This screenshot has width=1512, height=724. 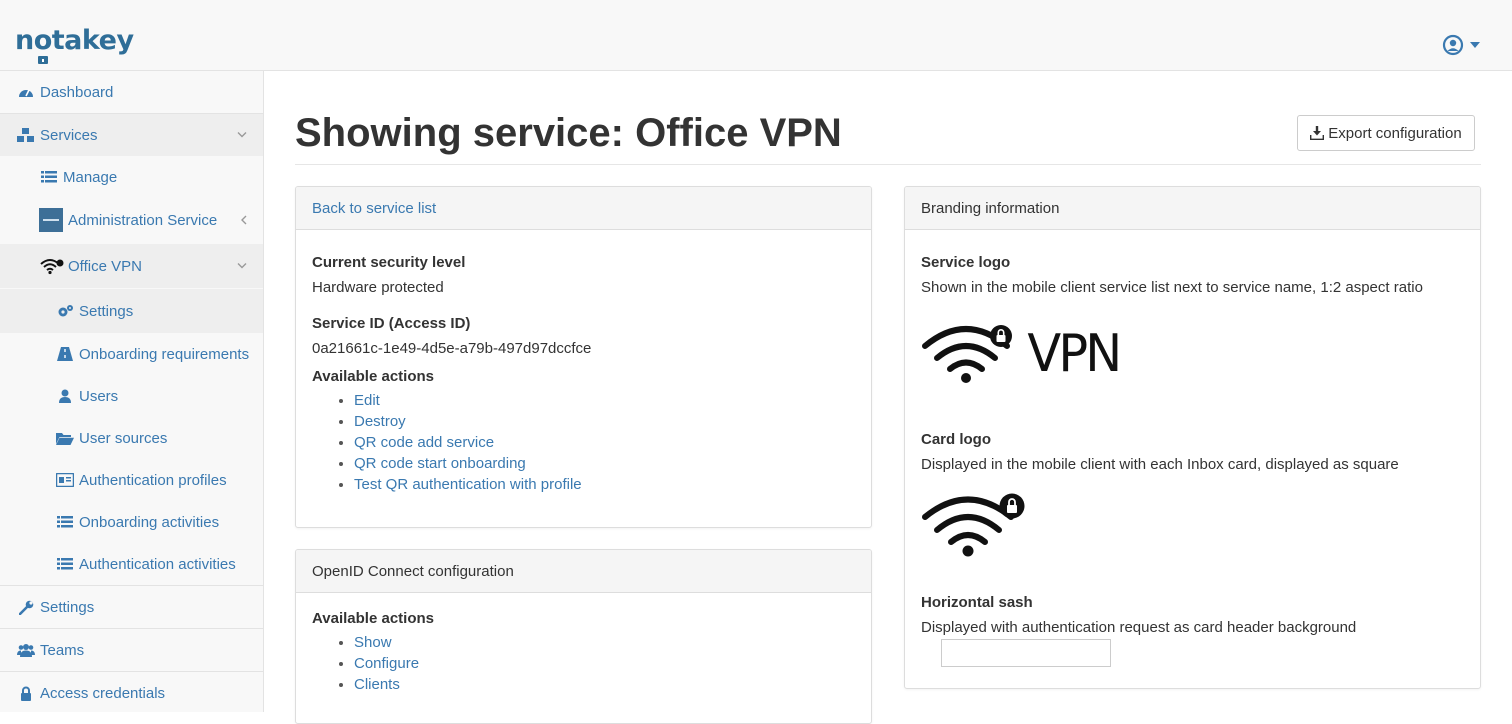 What do you see at coordinates (153, 480) in the screenshot?
I see `sidebar-label-authentication-profiles: Authentication profiles` at bounding box center [153, 480].